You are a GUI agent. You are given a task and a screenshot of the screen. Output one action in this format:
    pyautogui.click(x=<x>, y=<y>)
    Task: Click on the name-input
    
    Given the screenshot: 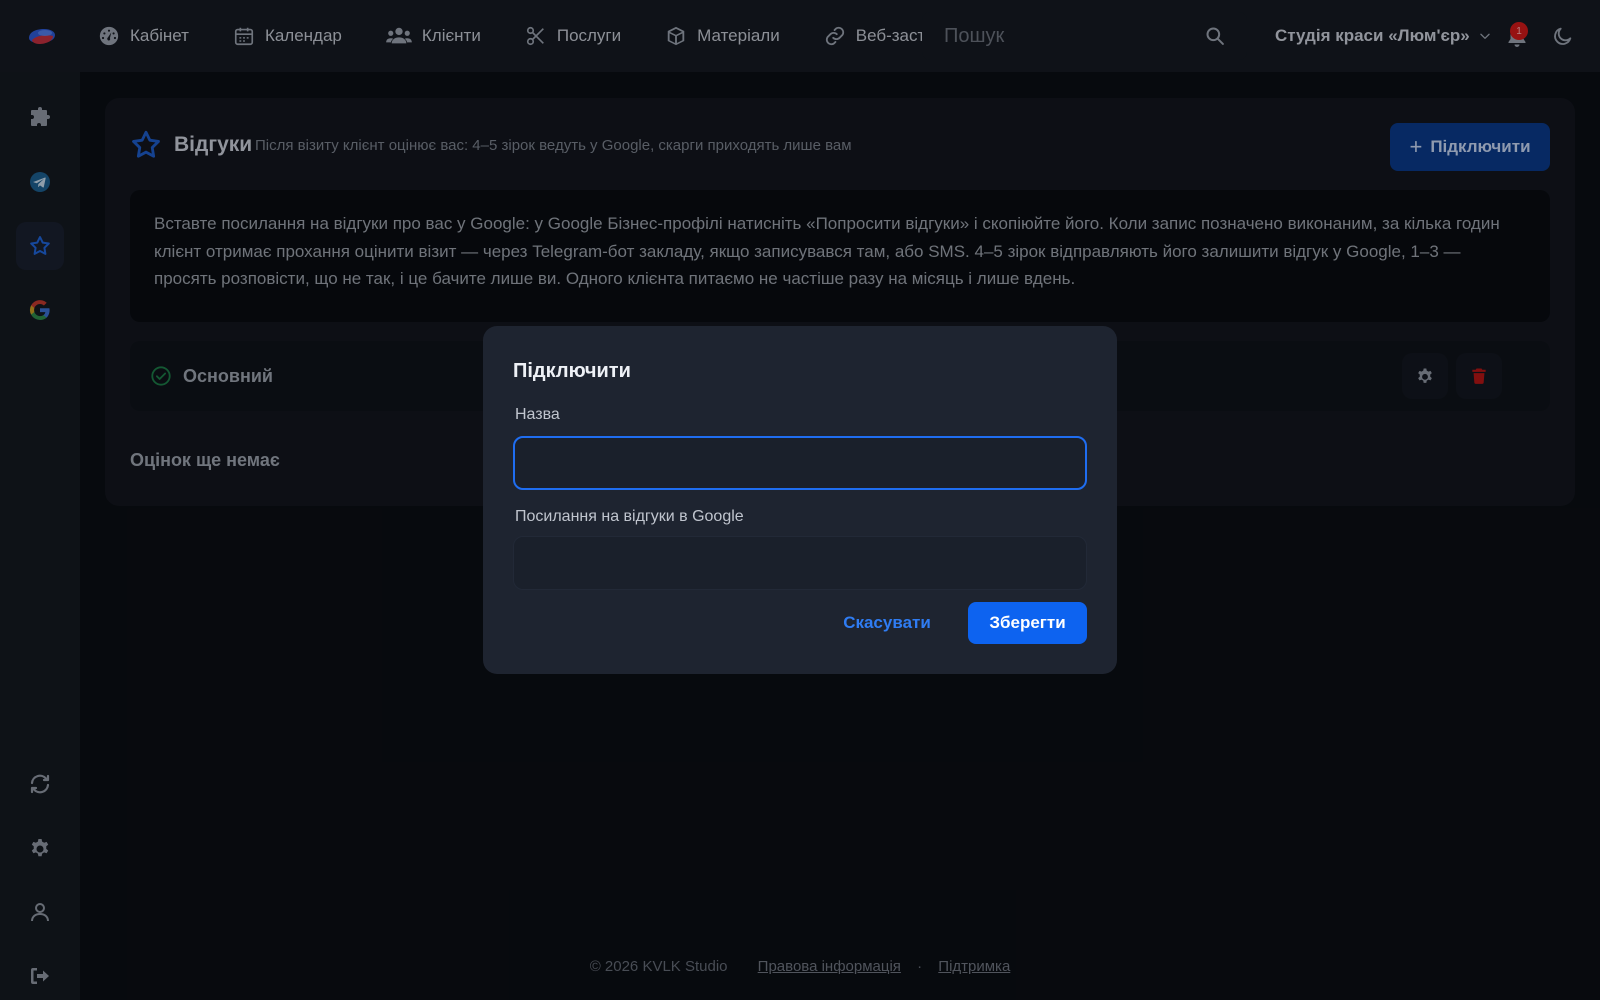 What is the action you would take?
    pyautogui.click(x=800, y=463)
    